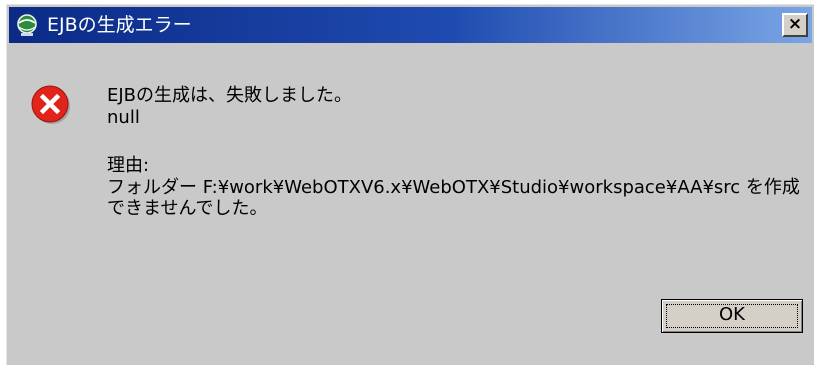 The width and height of the screenshot is (814, 365). Describe the element at coordinates (230, 95) in the screenshot. I see `error-headline: EJBの生成は、失敗しました。` at that location.